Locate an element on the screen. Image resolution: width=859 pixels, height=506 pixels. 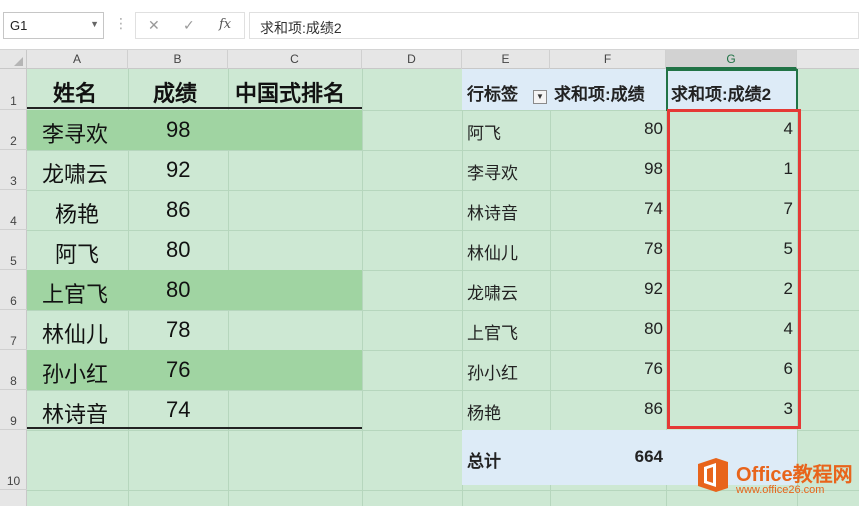
column-header-f: F is located at coordinates (608, 59).